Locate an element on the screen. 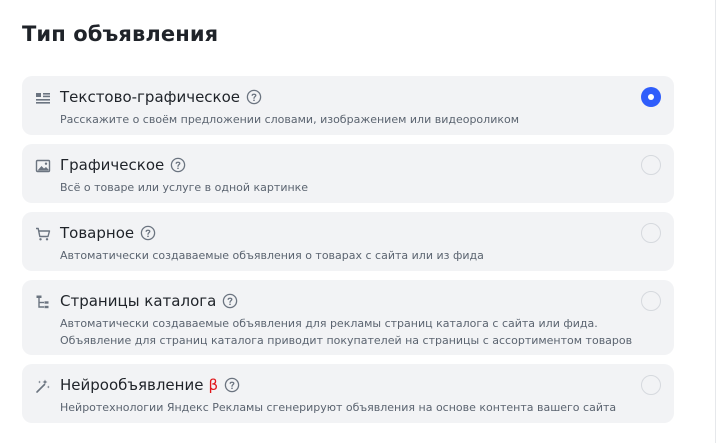 Image resolution: width=722 pixels, height=443 pixels. magic-wand-icon is located at coordinates (43, 386).